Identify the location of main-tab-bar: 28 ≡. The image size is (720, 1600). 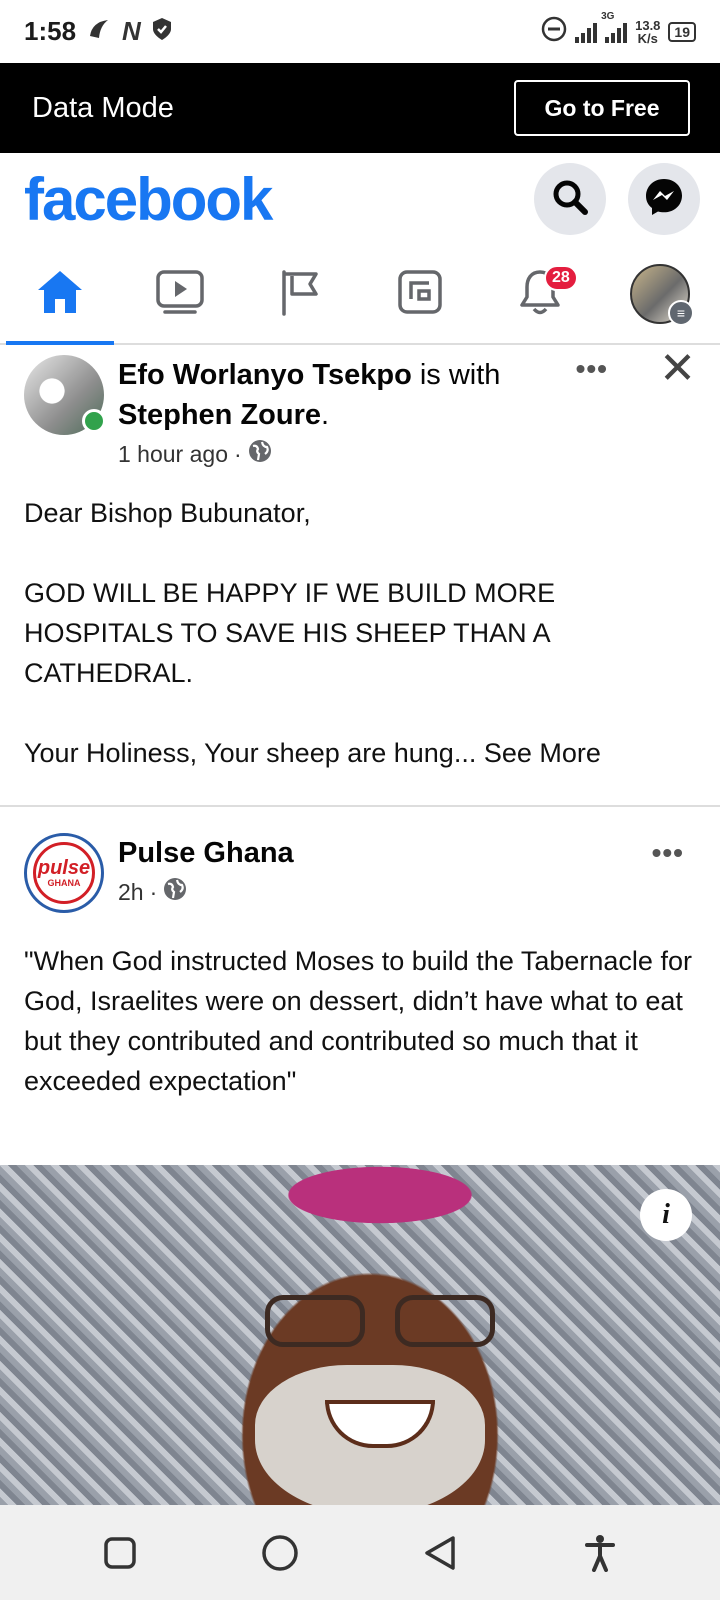
(360, 295).